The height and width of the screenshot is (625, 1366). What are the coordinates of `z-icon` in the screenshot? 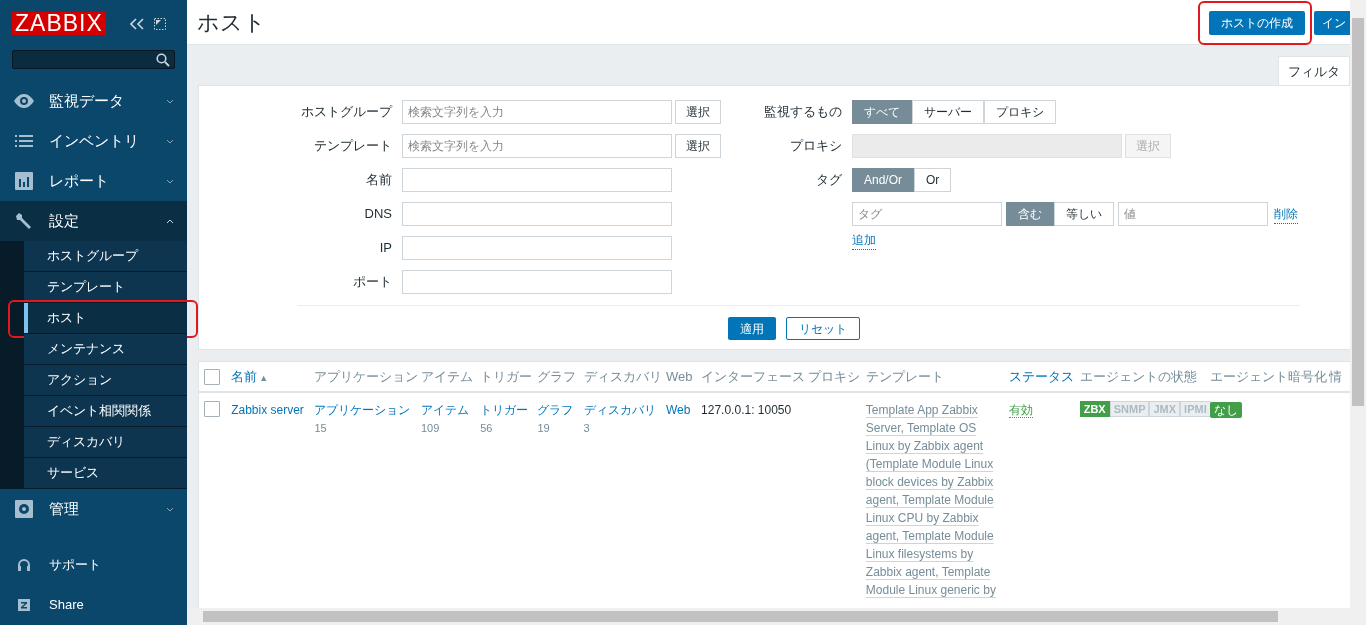 It's located at (24, 605).